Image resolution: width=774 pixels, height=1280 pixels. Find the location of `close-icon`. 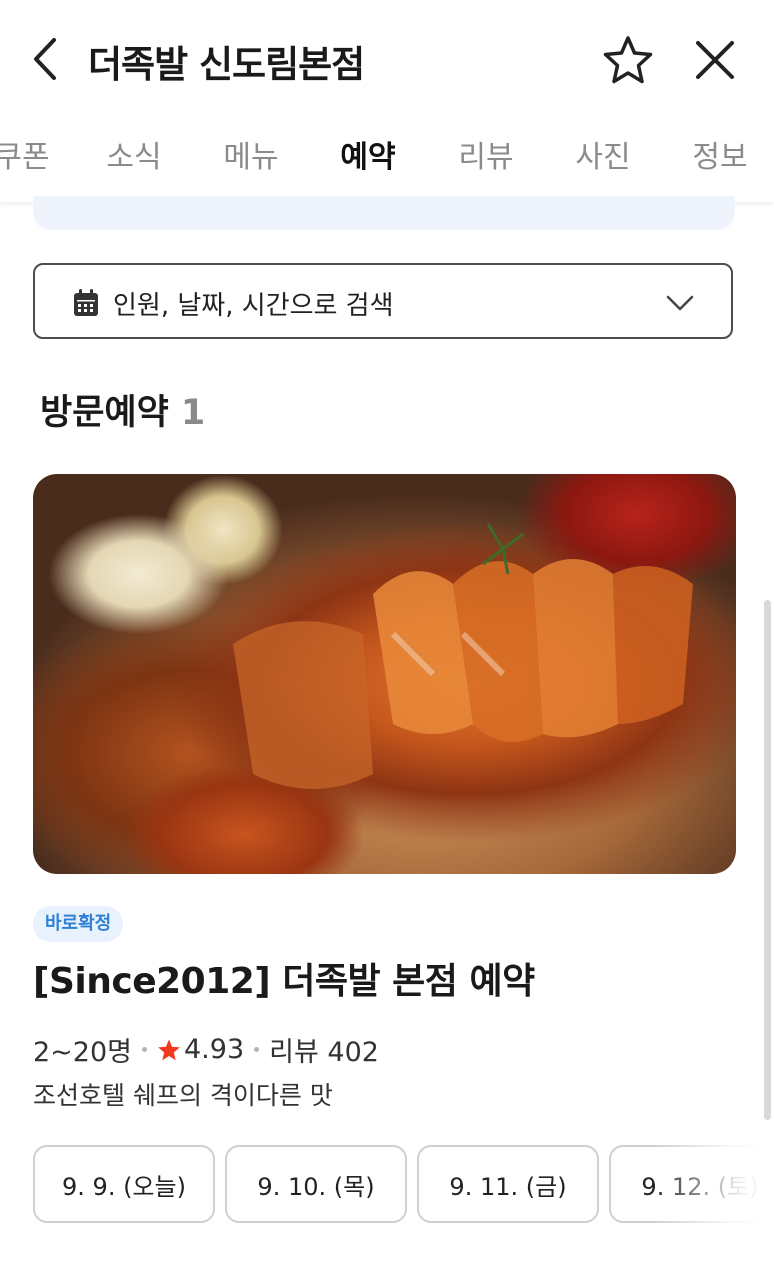

close-icon is located at coordinates (715, 60).